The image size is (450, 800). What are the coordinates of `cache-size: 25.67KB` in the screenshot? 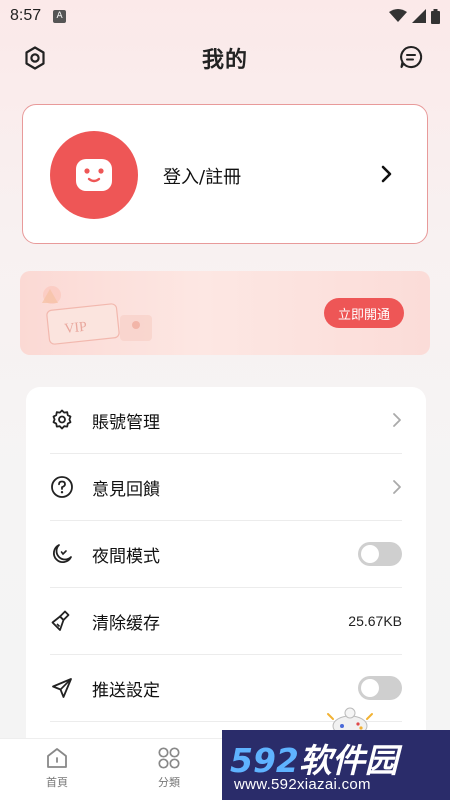 It's located at (375, 621).